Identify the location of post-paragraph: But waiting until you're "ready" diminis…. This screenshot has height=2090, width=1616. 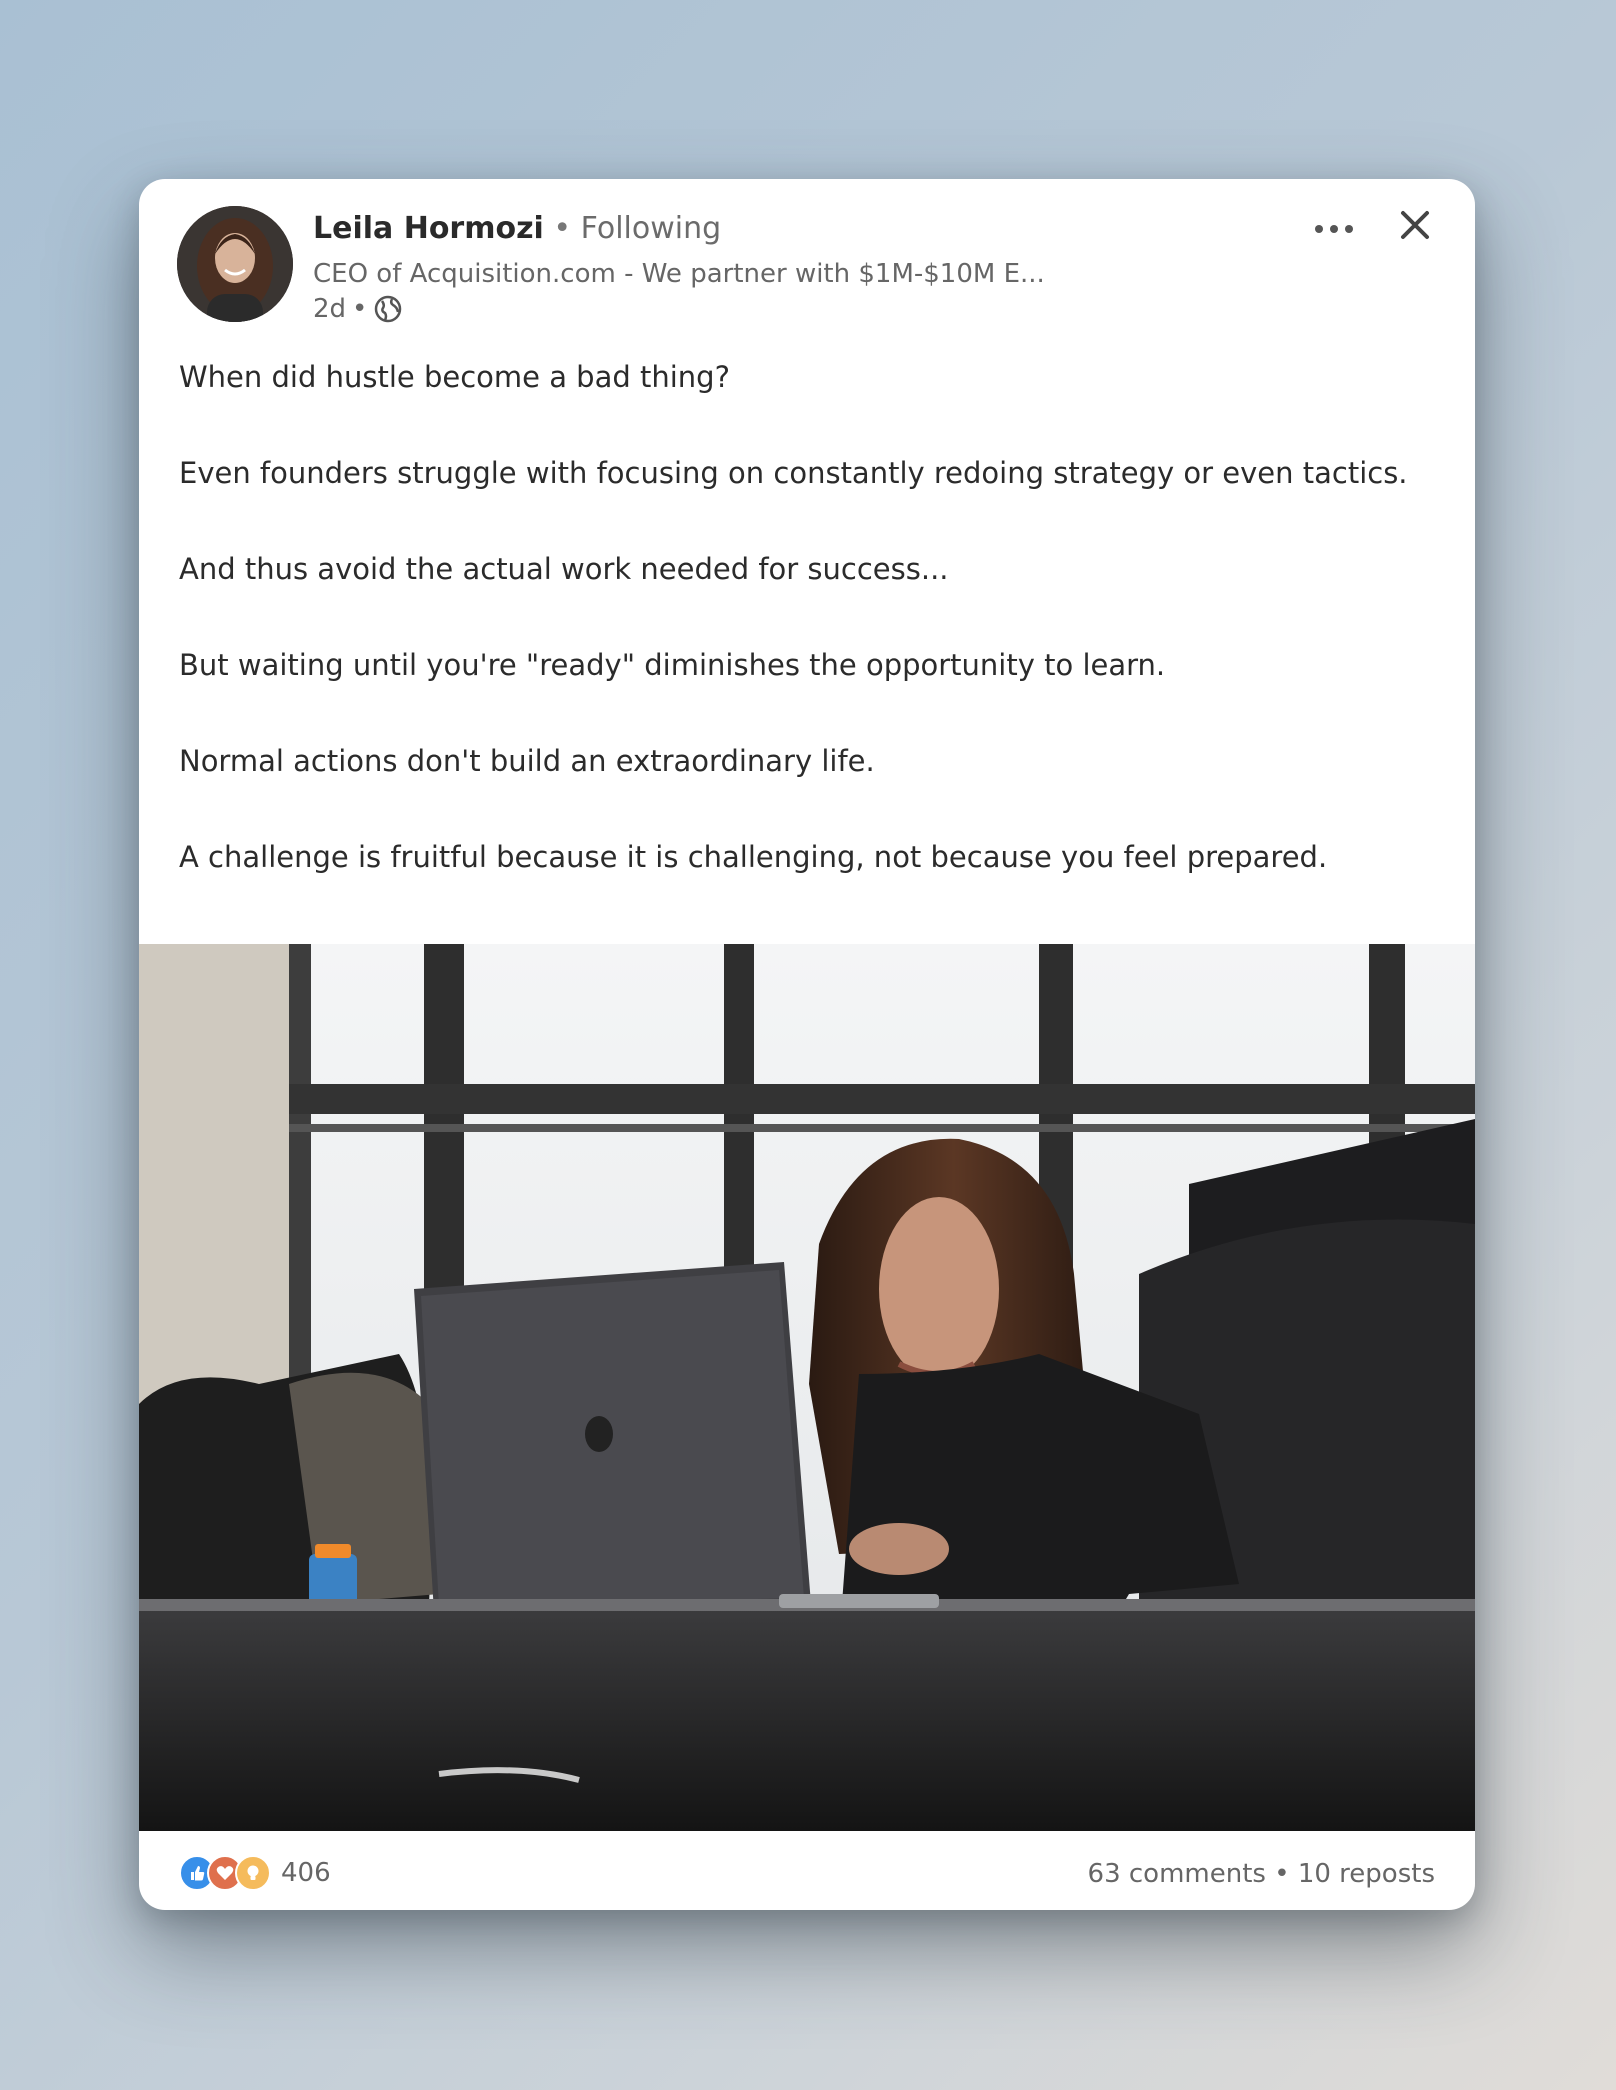
(672, 665).